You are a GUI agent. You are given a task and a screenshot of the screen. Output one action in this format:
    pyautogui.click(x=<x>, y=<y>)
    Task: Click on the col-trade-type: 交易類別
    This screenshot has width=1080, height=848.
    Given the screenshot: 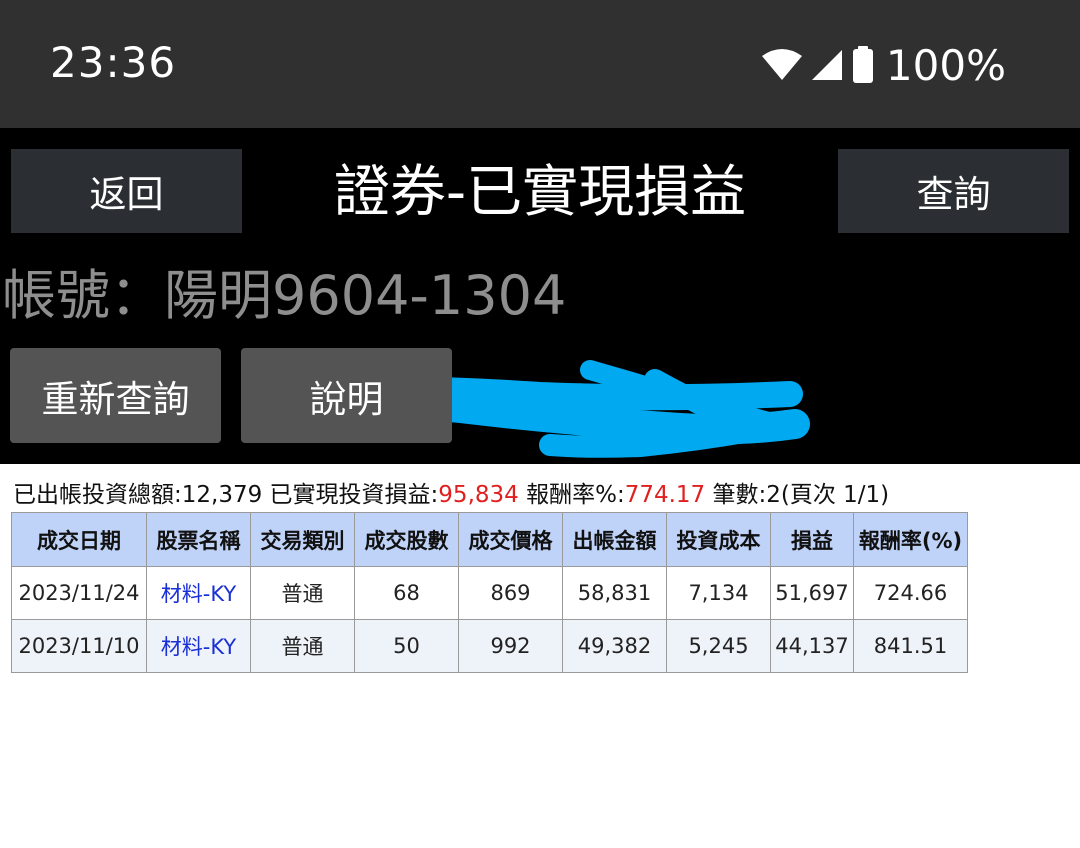 What is the action you would take?
    pyautogui.click(x=302, y=539)
    